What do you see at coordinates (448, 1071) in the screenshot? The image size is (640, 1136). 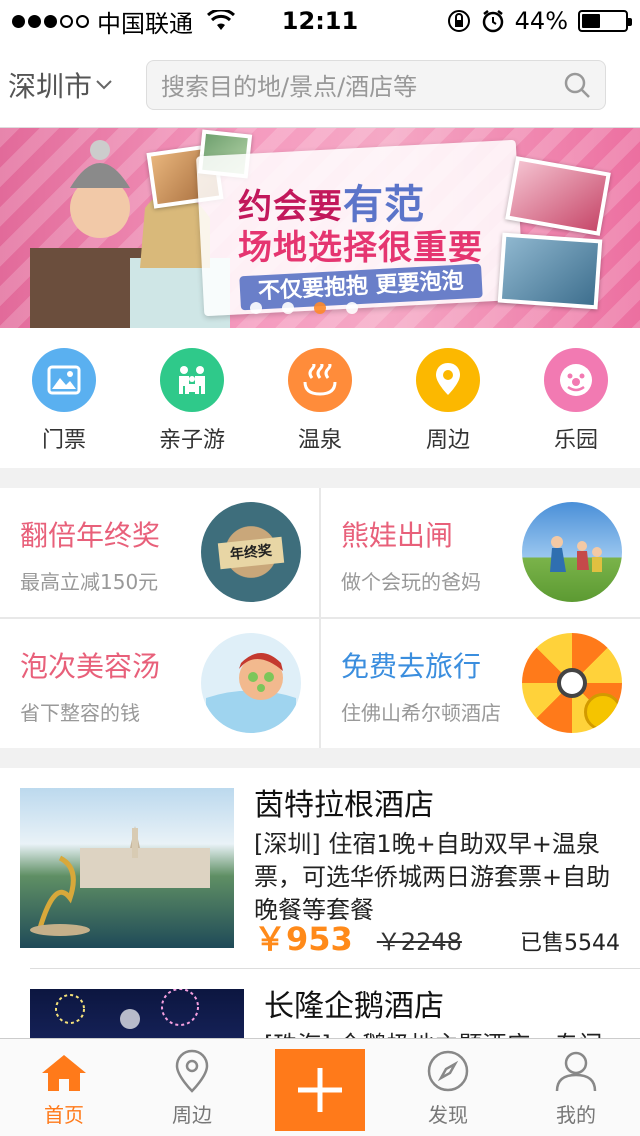 I see `compass-icon` at bounding box center [448, 1071].